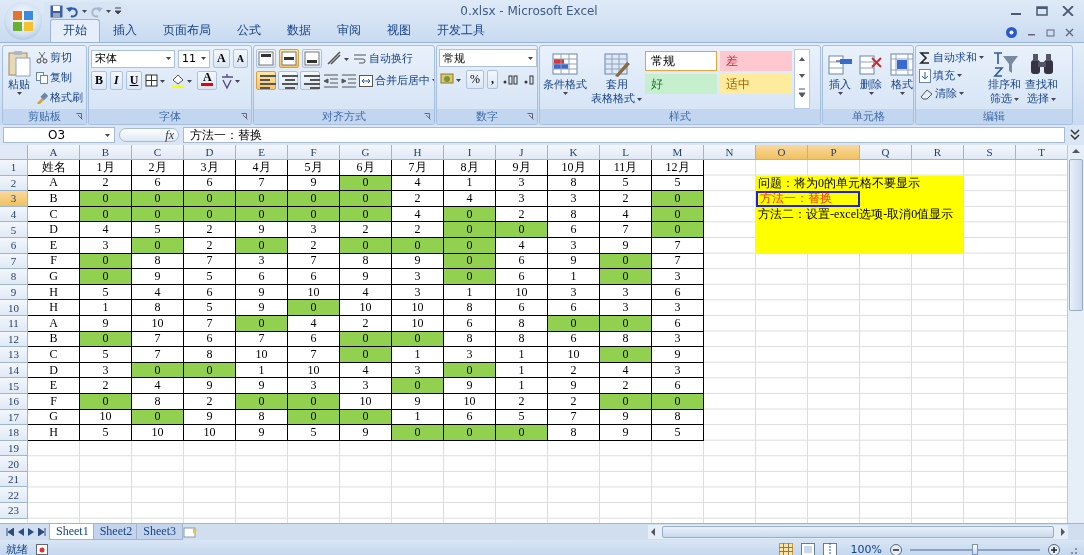 The height and width of the screenshot is (555, 1084). What do you see at coordinates (678, 152) in the screenshot?
I see `column-header: M` at bounding box center [678, 152].